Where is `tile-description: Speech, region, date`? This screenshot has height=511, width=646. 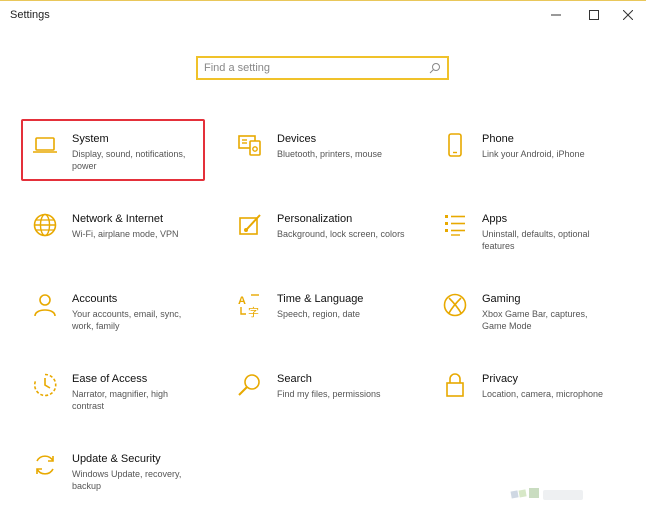
tile-description: Speech, region, date is located at coordinates (319, 314).